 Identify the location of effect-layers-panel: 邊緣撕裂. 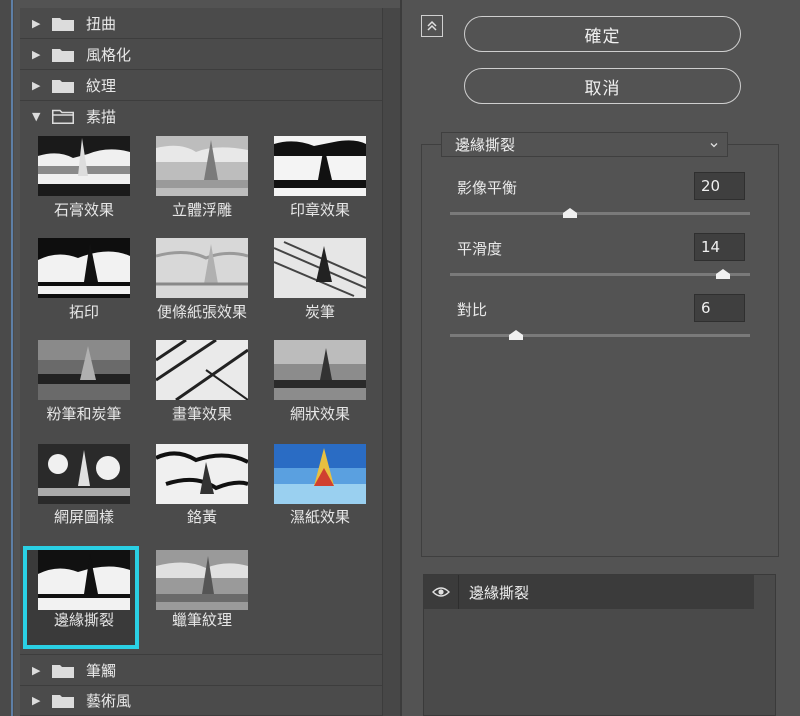
(599, 645).